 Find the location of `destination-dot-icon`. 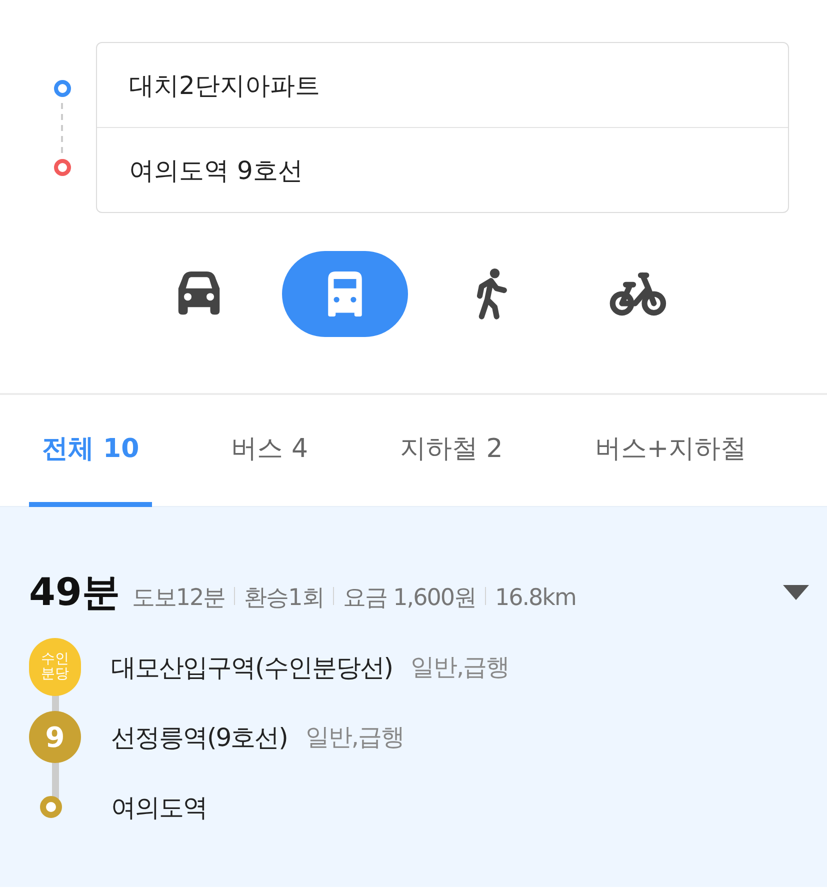

destination-dot-icon is located at coordinates (62, 167).